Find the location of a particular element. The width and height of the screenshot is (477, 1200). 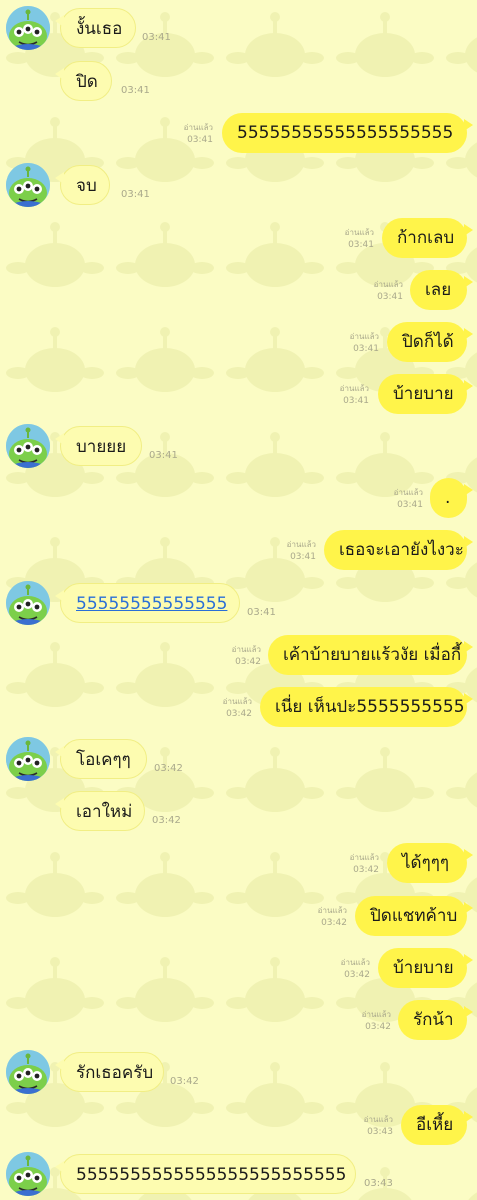

sent-message-bubble: 55555555555555555555 is located at coordinates (347, 133).